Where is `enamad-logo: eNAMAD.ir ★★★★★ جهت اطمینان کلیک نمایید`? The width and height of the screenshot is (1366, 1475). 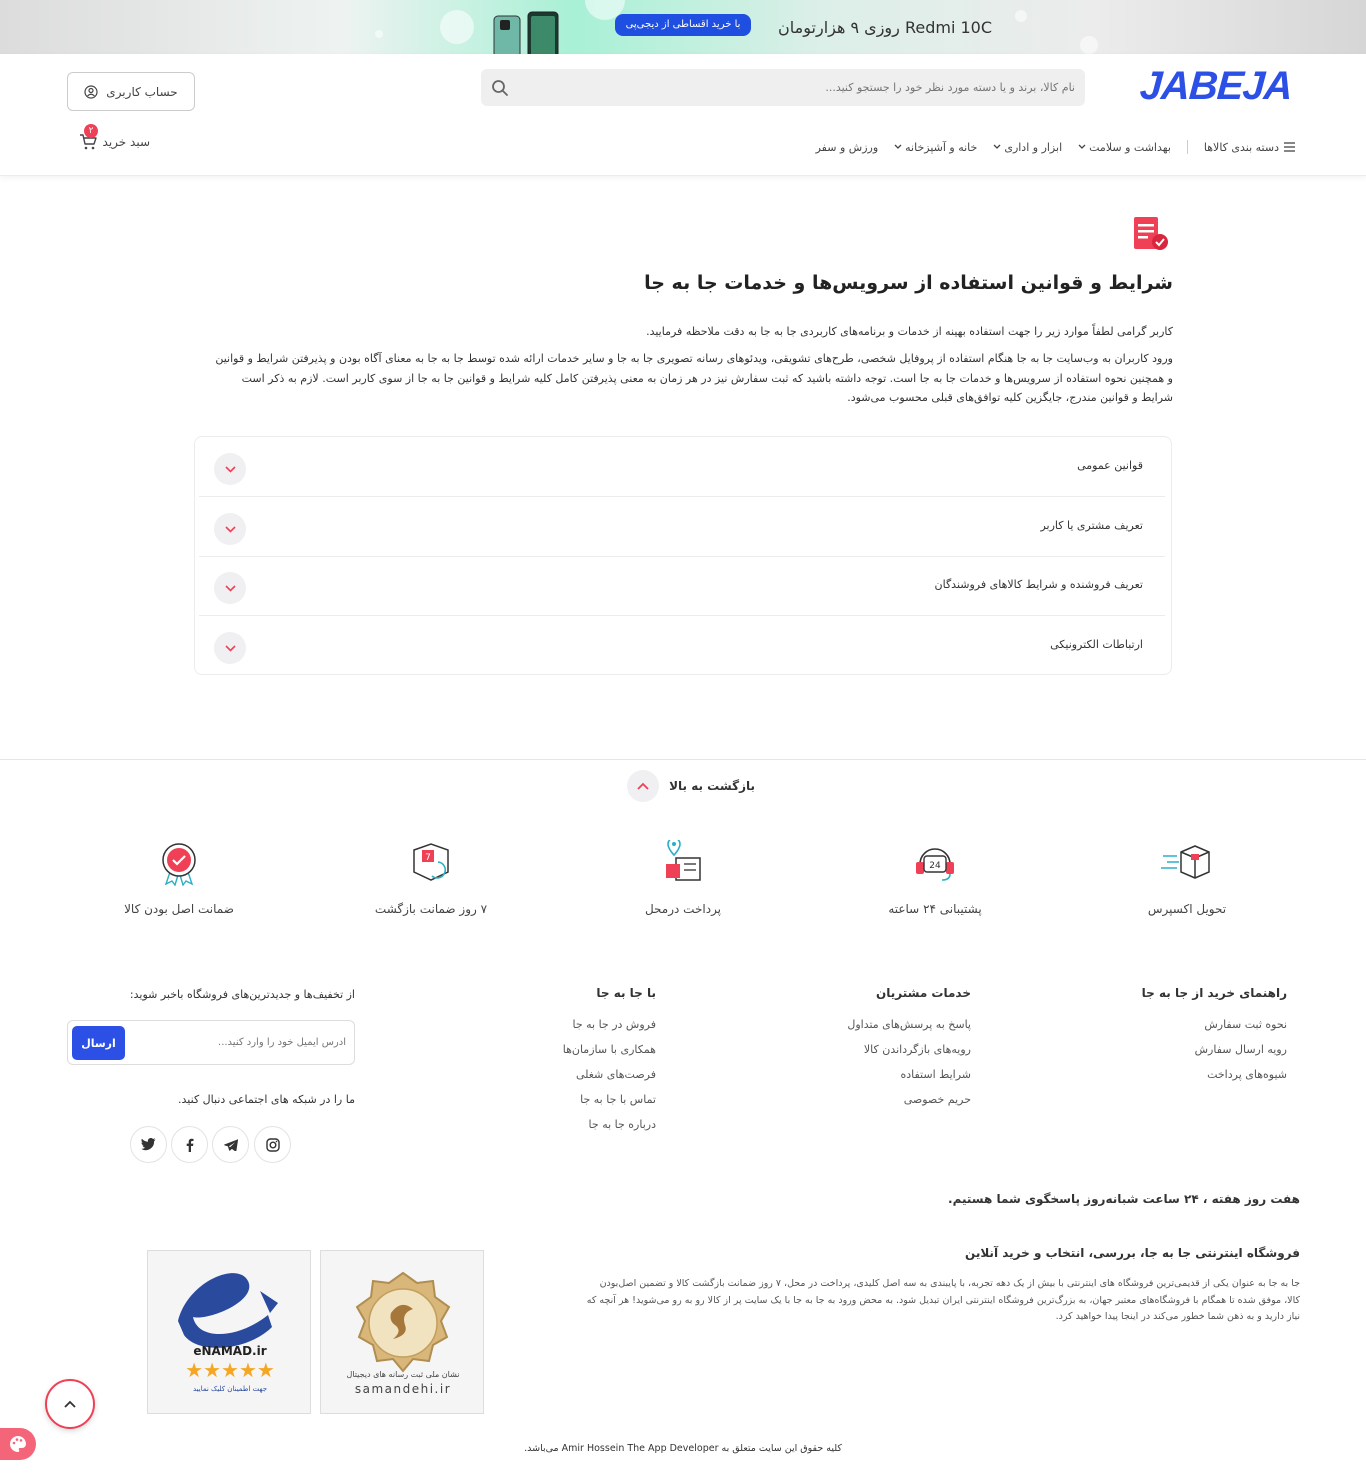
enamad-logo: eNAMAD.ir ★★★★★ جهت اطمینان کلیک نمایید is located at coordinates (228, 1333).